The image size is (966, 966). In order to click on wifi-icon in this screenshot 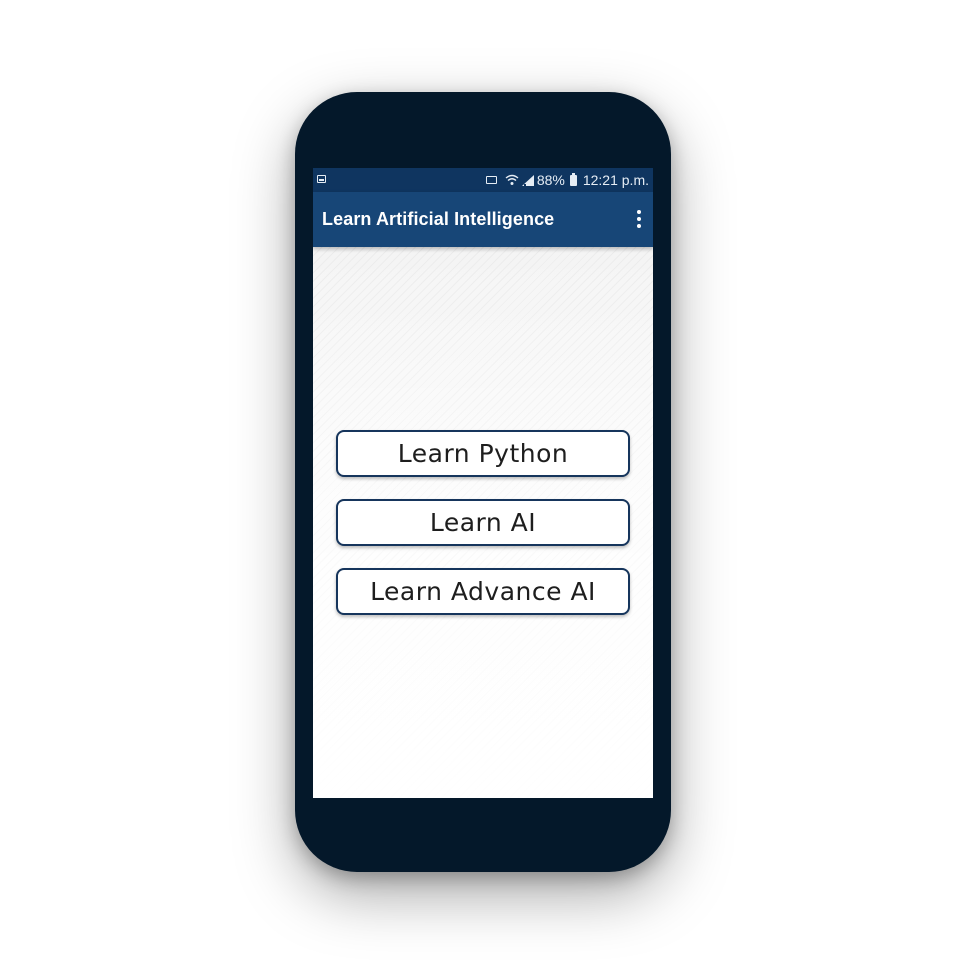, I will do `click(512, 179)`.